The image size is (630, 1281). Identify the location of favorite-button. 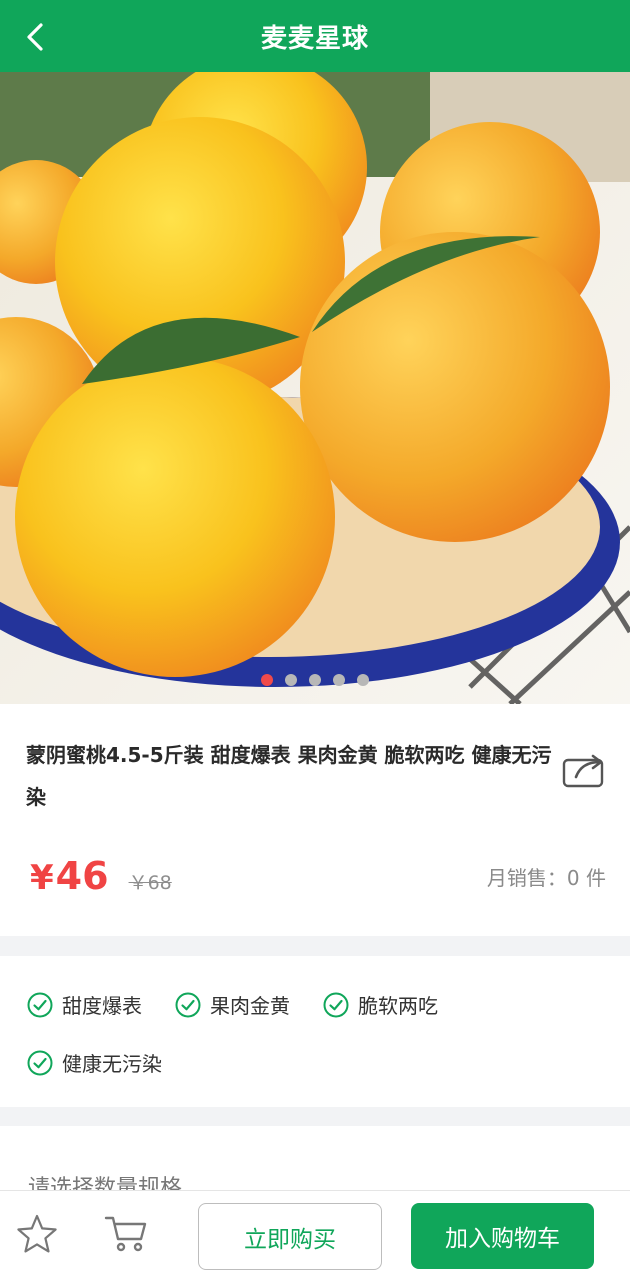
(37, 1234).